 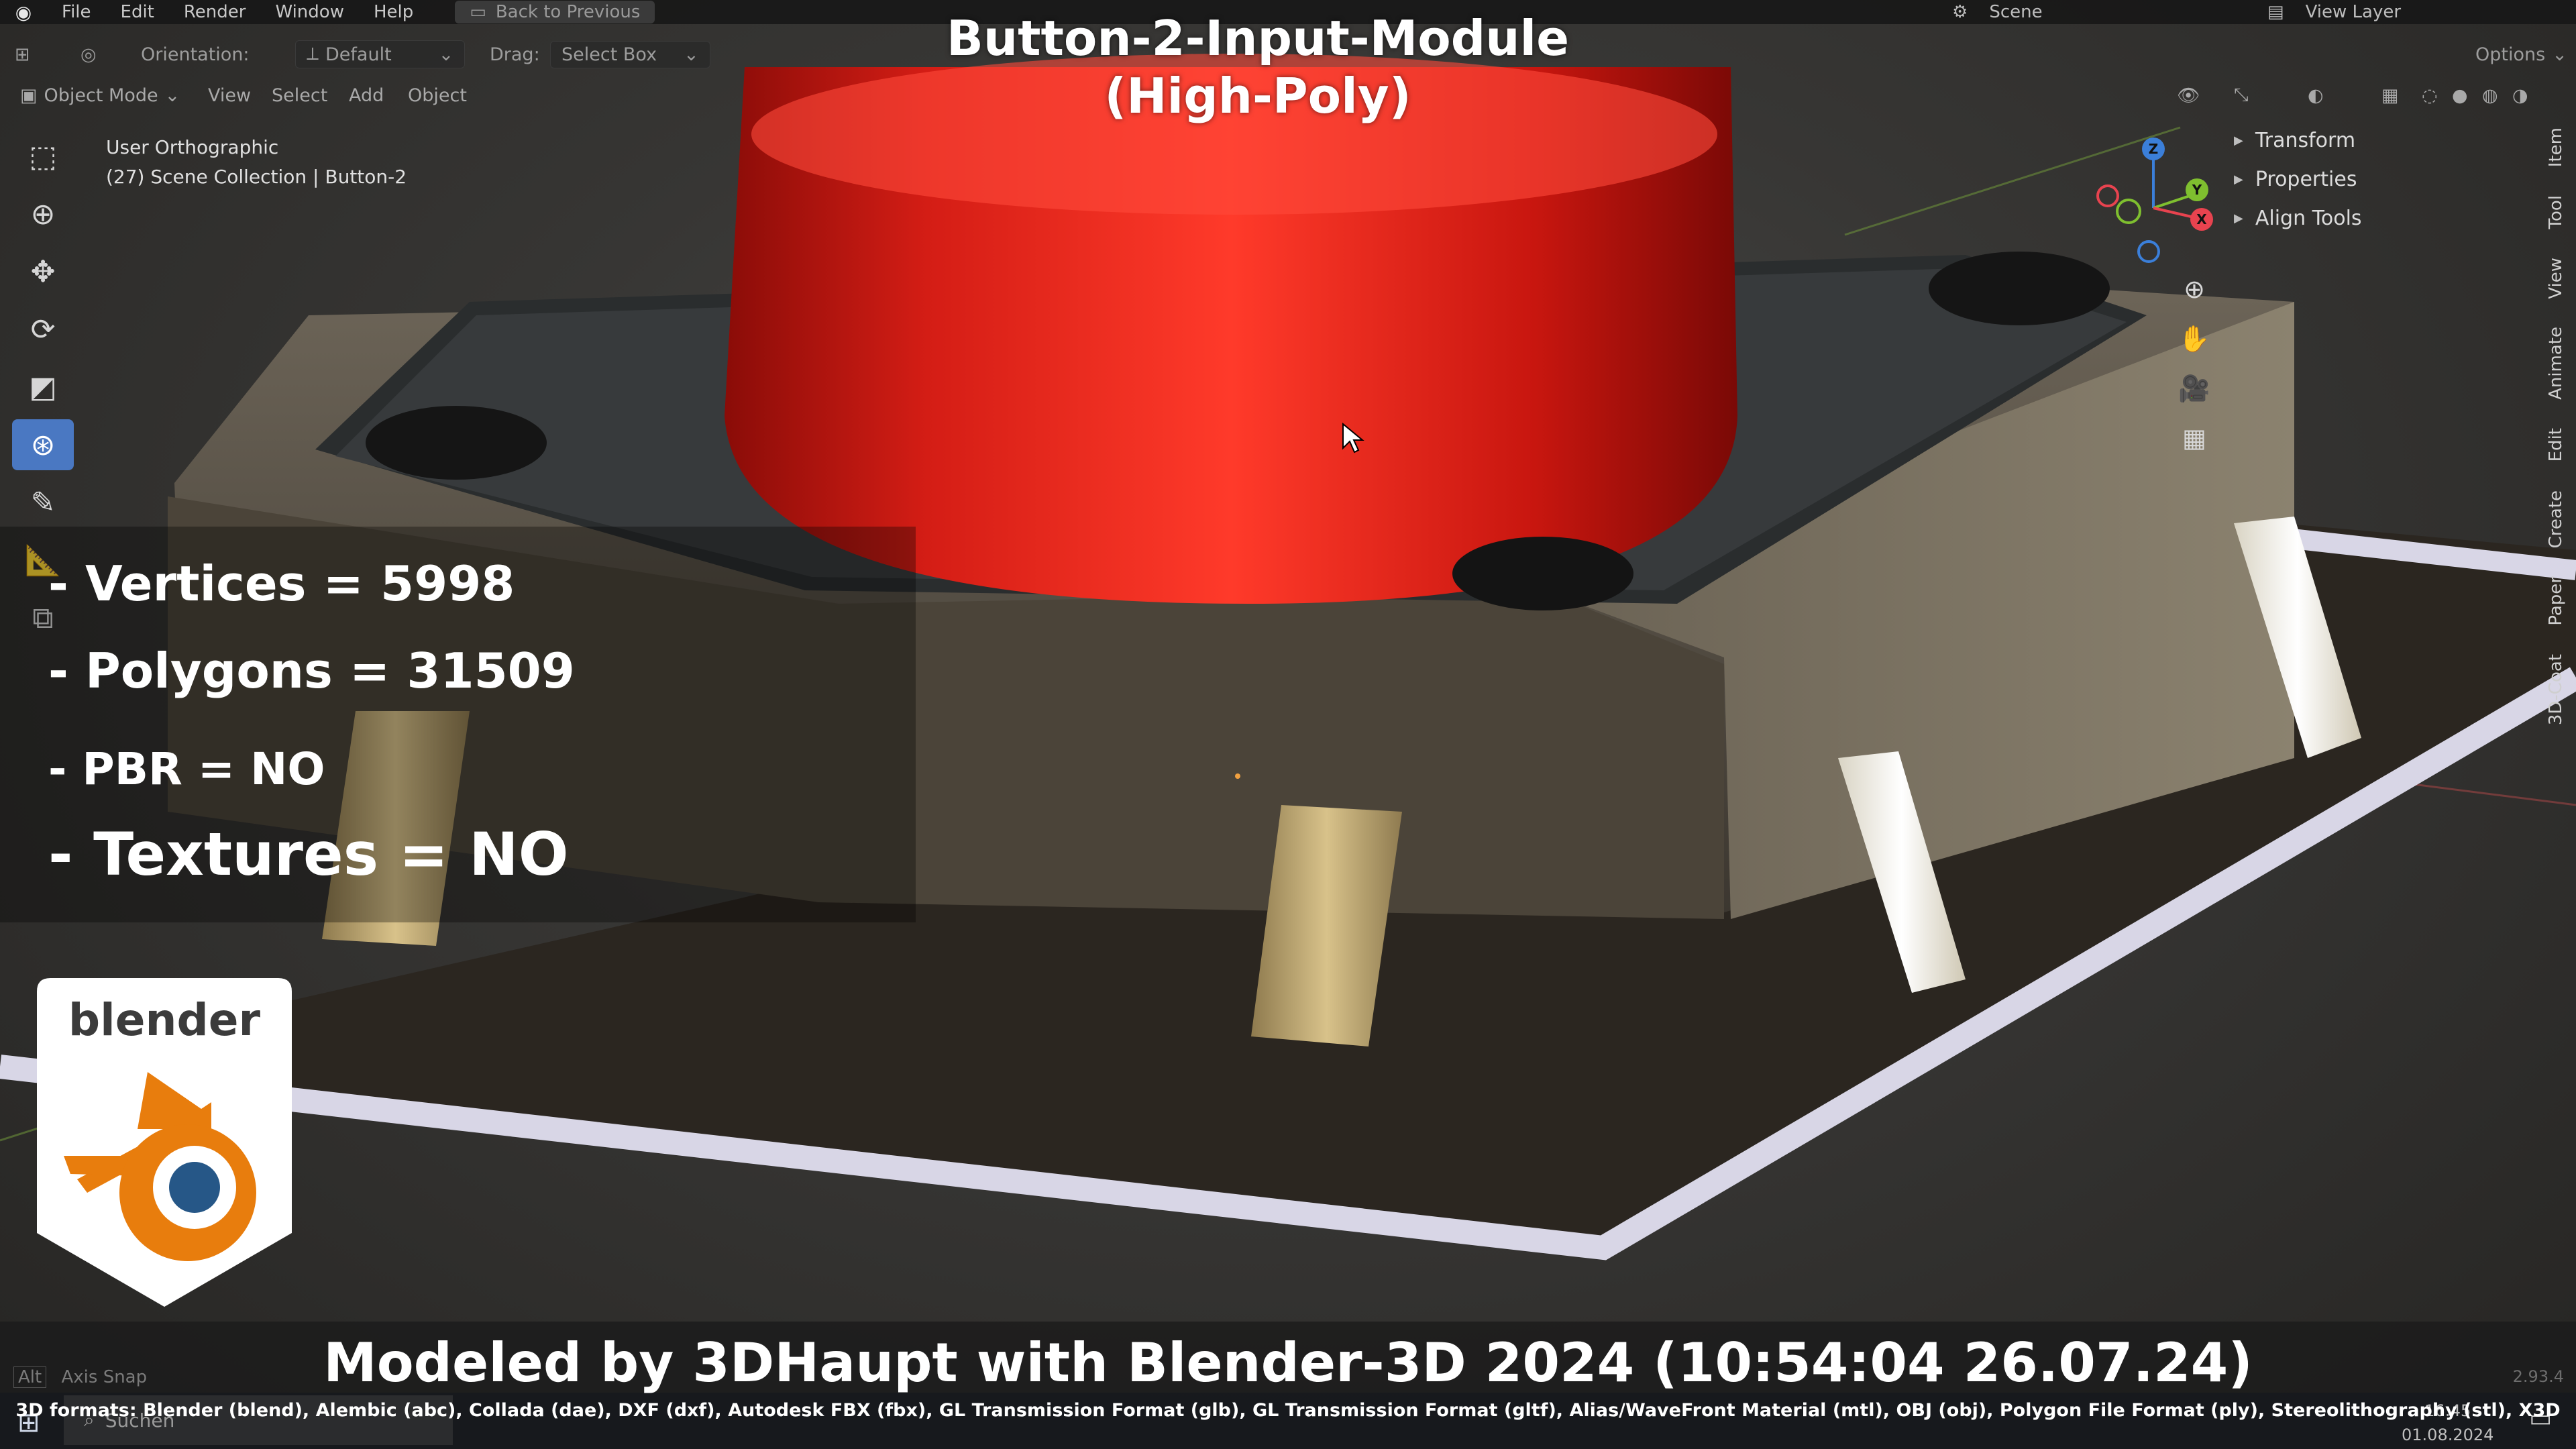 What do you see at coordinates (2556, 363) in the screenshot?
I see `tab-animate: Animate` at bounding box center [2556, 363].